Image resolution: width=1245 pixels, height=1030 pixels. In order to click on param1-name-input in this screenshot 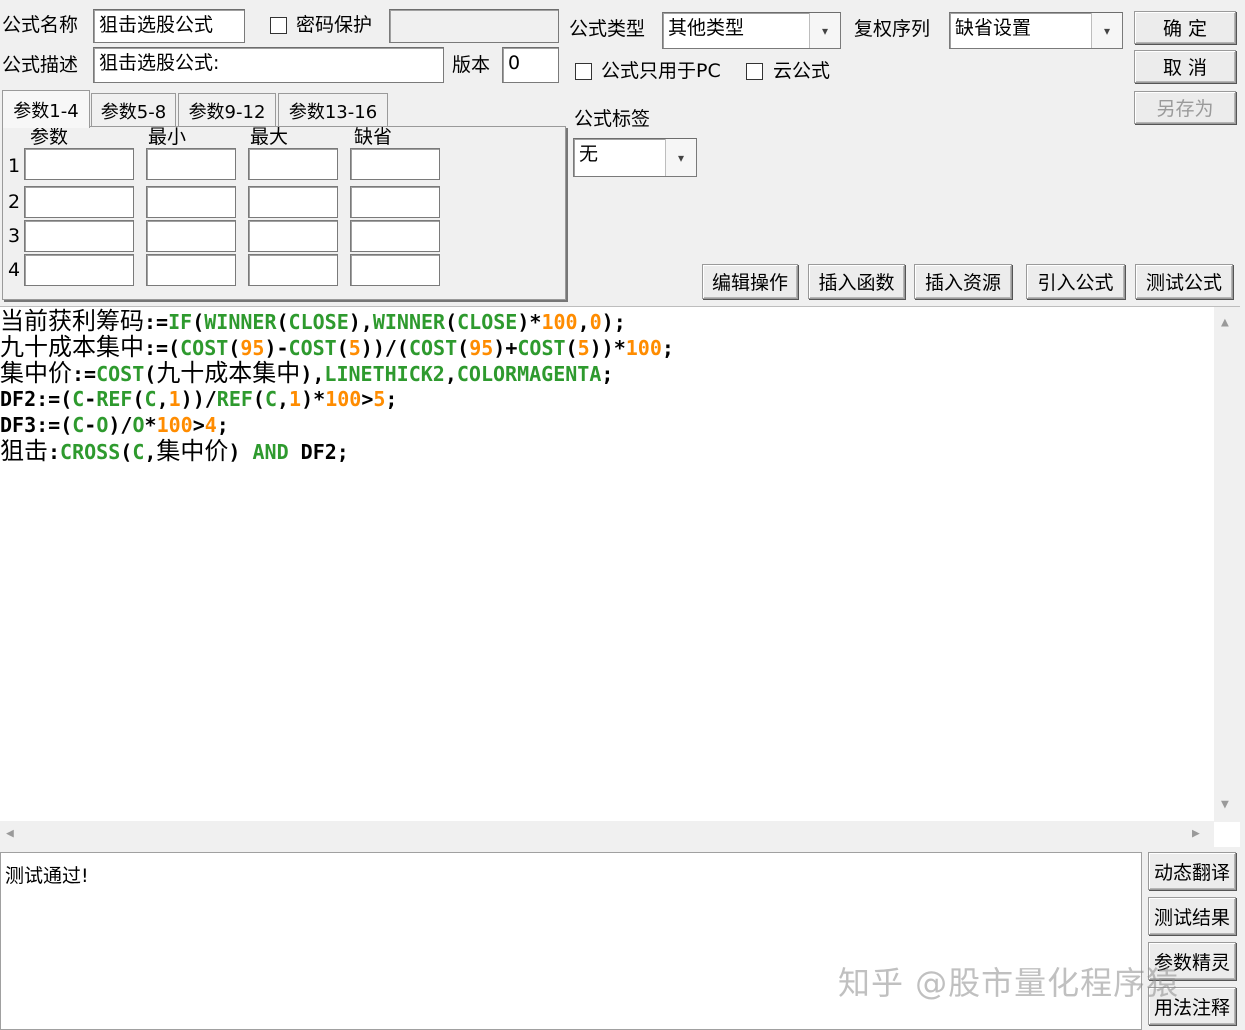, I will do `click(79, 164)`.